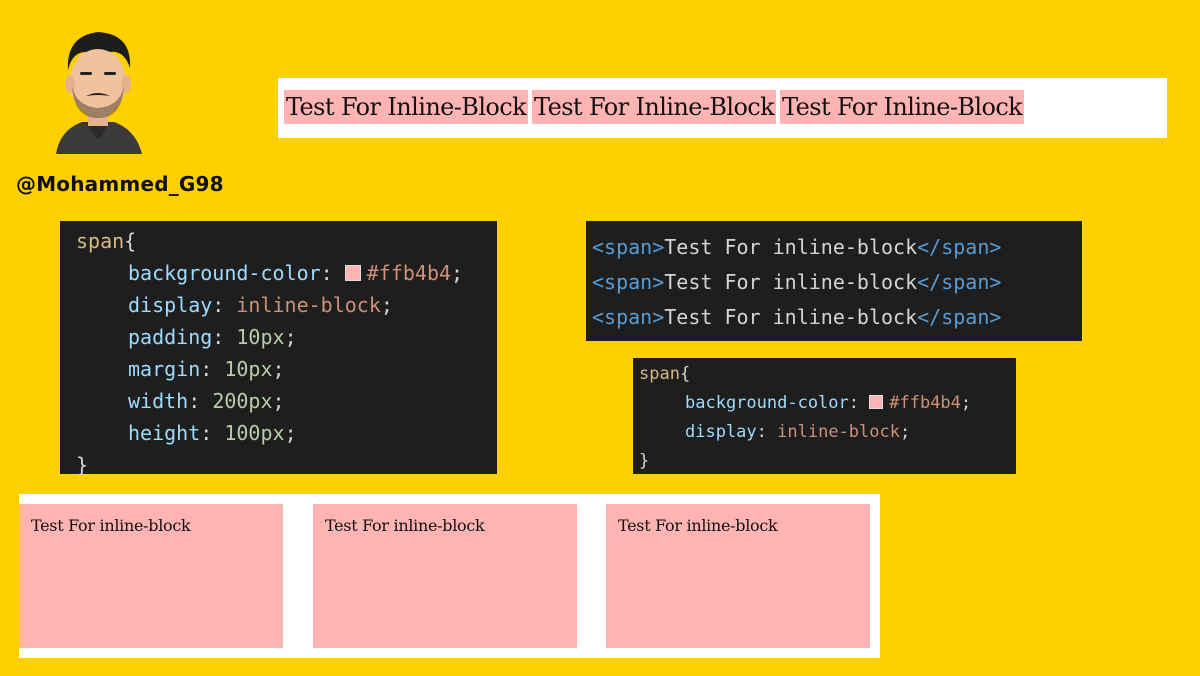  What do you see at coordinates (164, 433) in the screenshot?
I see `css-prop: height` at bounding box center [164, 433].